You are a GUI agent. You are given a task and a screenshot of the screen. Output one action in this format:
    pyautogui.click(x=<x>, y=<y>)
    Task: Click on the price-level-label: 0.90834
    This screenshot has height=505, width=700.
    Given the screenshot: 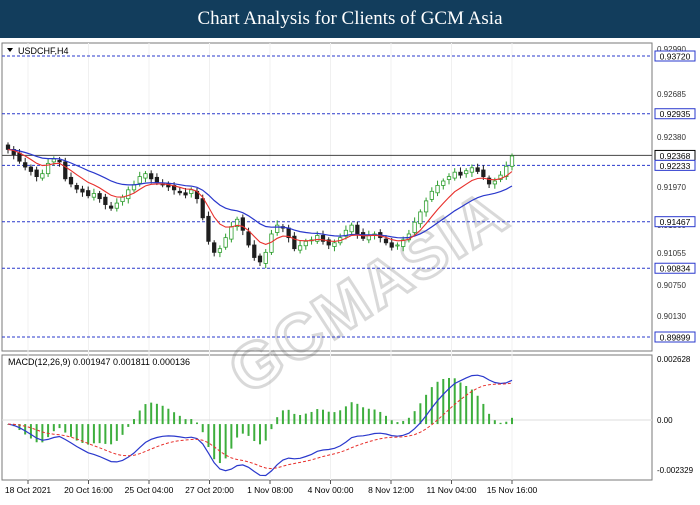 What is the action you would take?
    pyautogui.click(x=675, y=269)
    